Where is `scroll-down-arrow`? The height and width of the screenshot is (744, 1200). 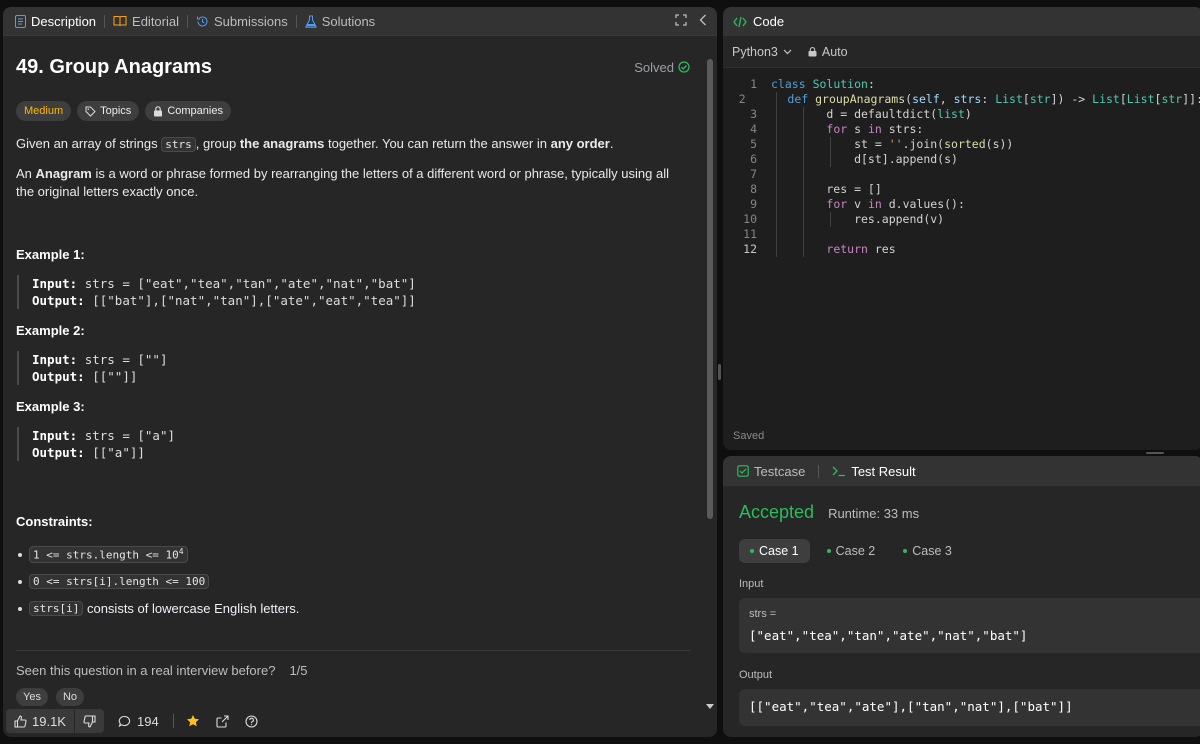 scroll-down-arrow is located at coordinates (710, 706).